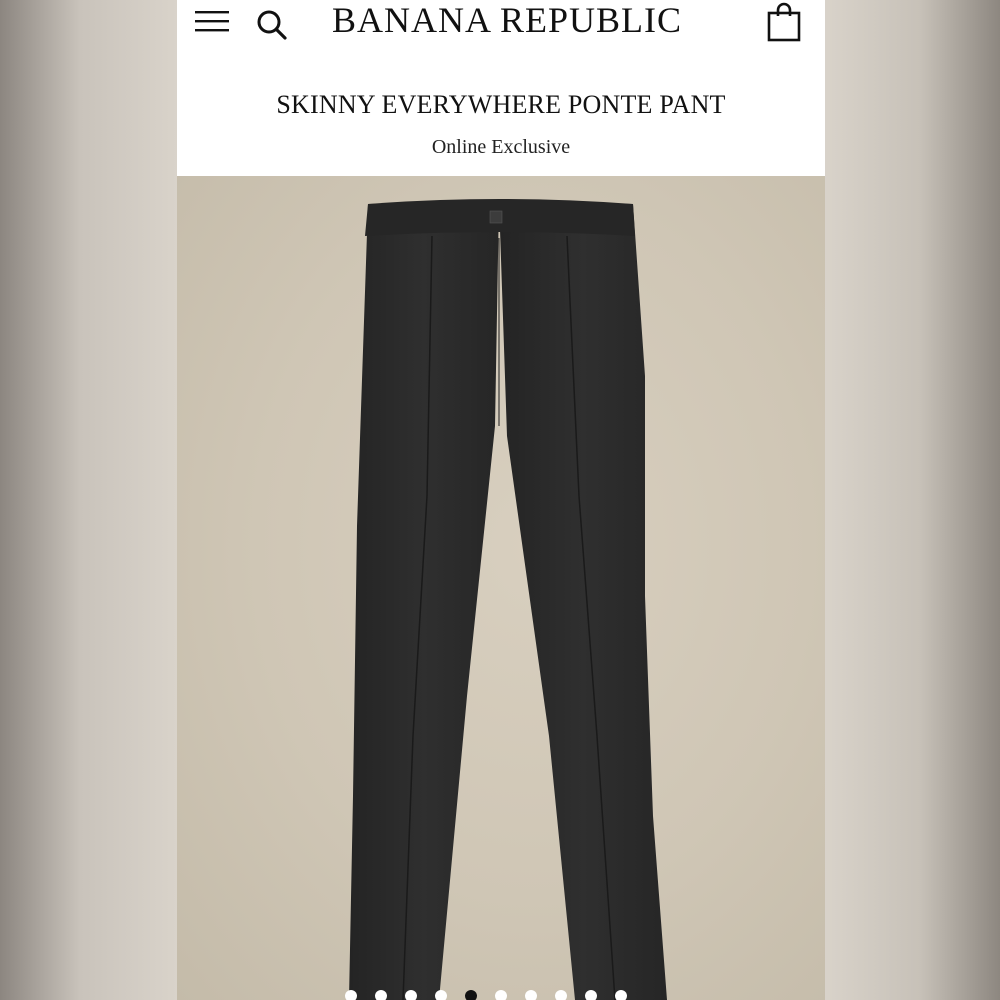 This screenshot has width=1000, height=1000. Describe the element at coordinates (272, 23) in the screenshot. I see `search-icon` at that location.